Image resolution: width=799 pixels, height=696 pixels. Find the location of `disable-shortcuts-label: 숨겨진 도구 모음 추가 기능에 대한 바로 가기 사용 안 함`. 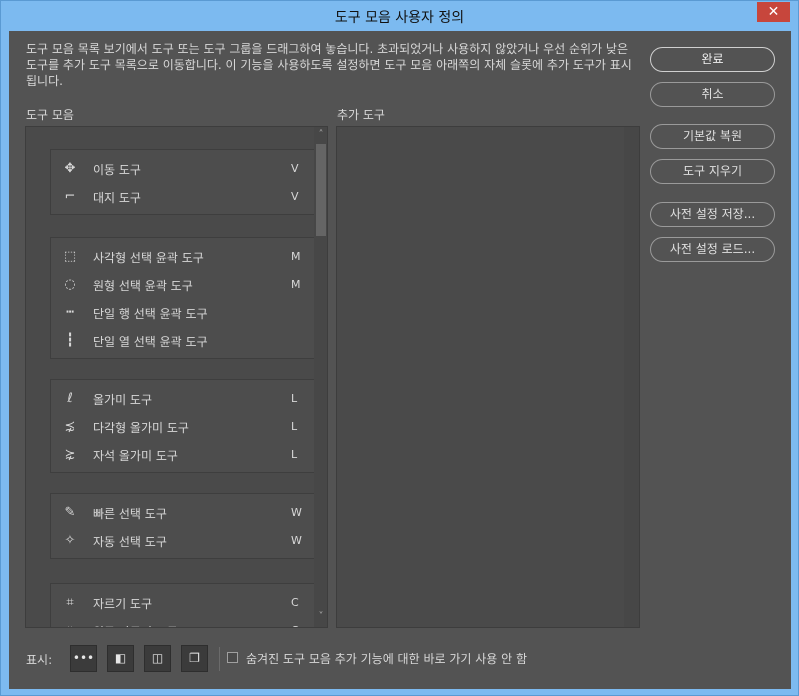

disable-shortcuts-label: 숨겨진 도구 모음 추가 기능에 대한 바로 가기 사용 안 함 is located at coordinates (386, 658).